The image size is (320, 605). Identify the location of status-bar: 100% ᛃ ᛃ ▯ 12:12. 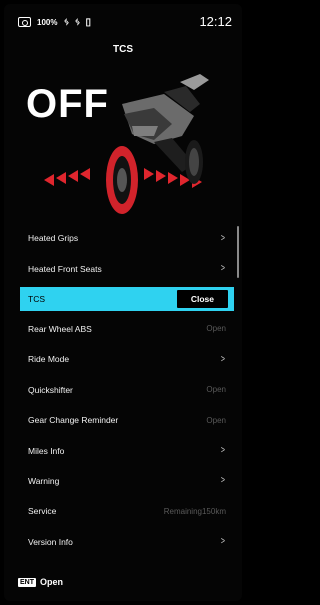
(123, 22).